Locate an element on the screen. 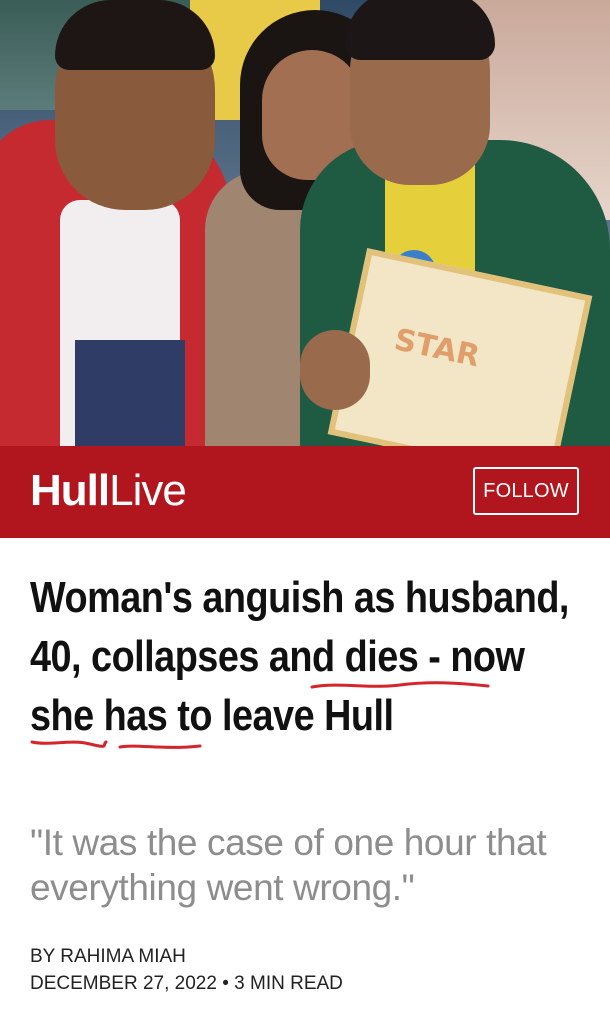 The width and height of the screenshot is (610, 1024). follow-button: FOLLOW is located at coordinates (526, 491).